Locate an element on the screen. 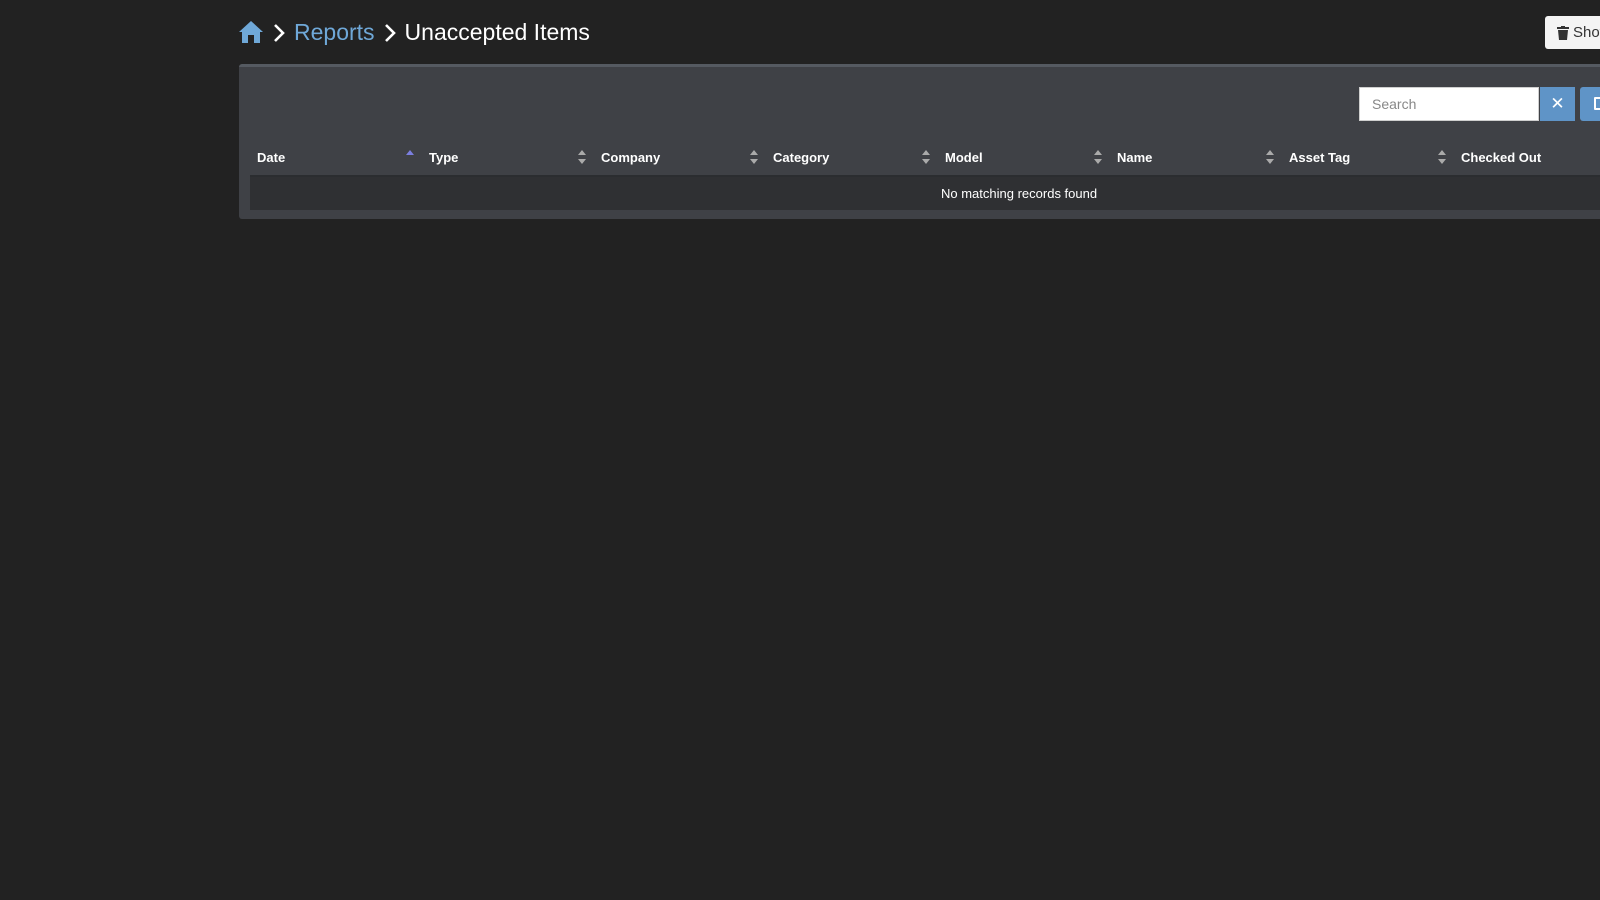 The image size is (1600, 900). columns-icon is located at coordinates (1597, 103).